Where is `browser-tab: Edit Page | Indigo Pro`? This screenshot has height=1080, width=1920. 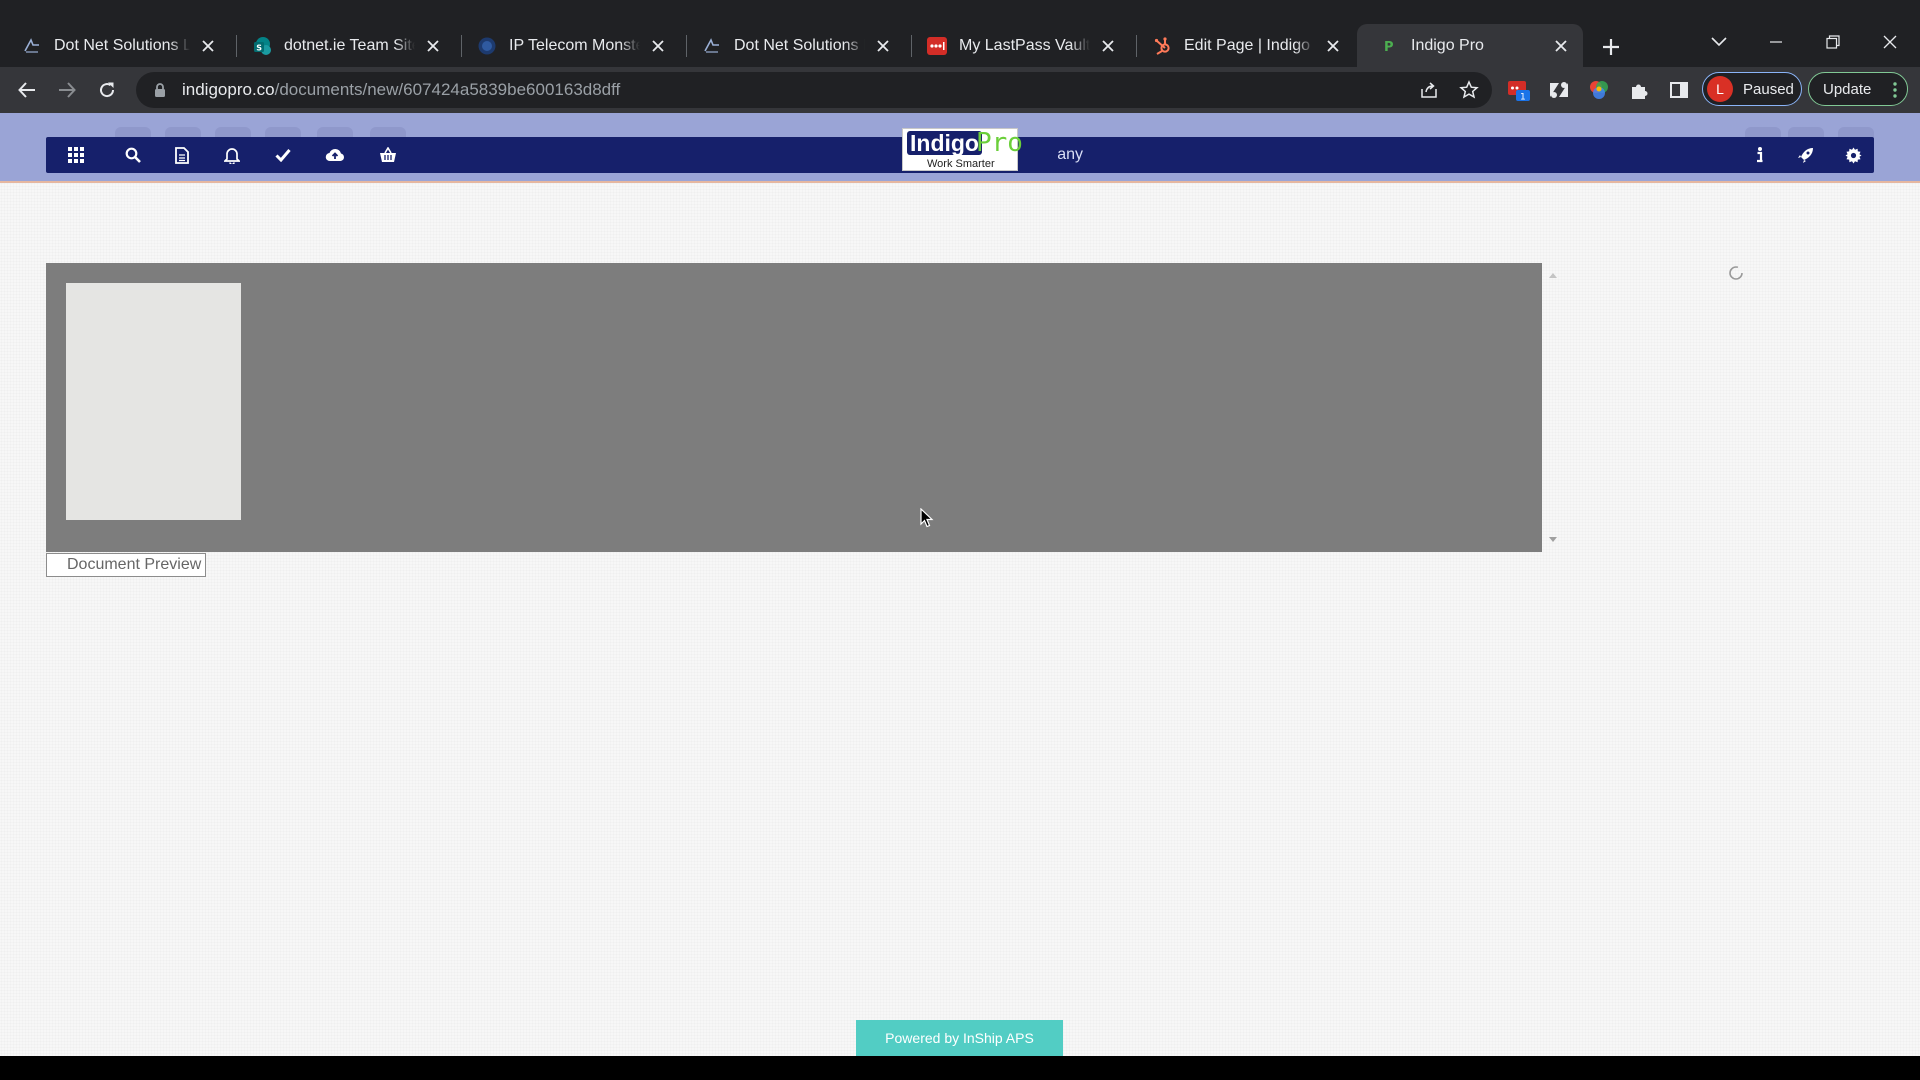
browser-tab: Edit Page | Indigo Pro is located at coordinates (1242, 45).